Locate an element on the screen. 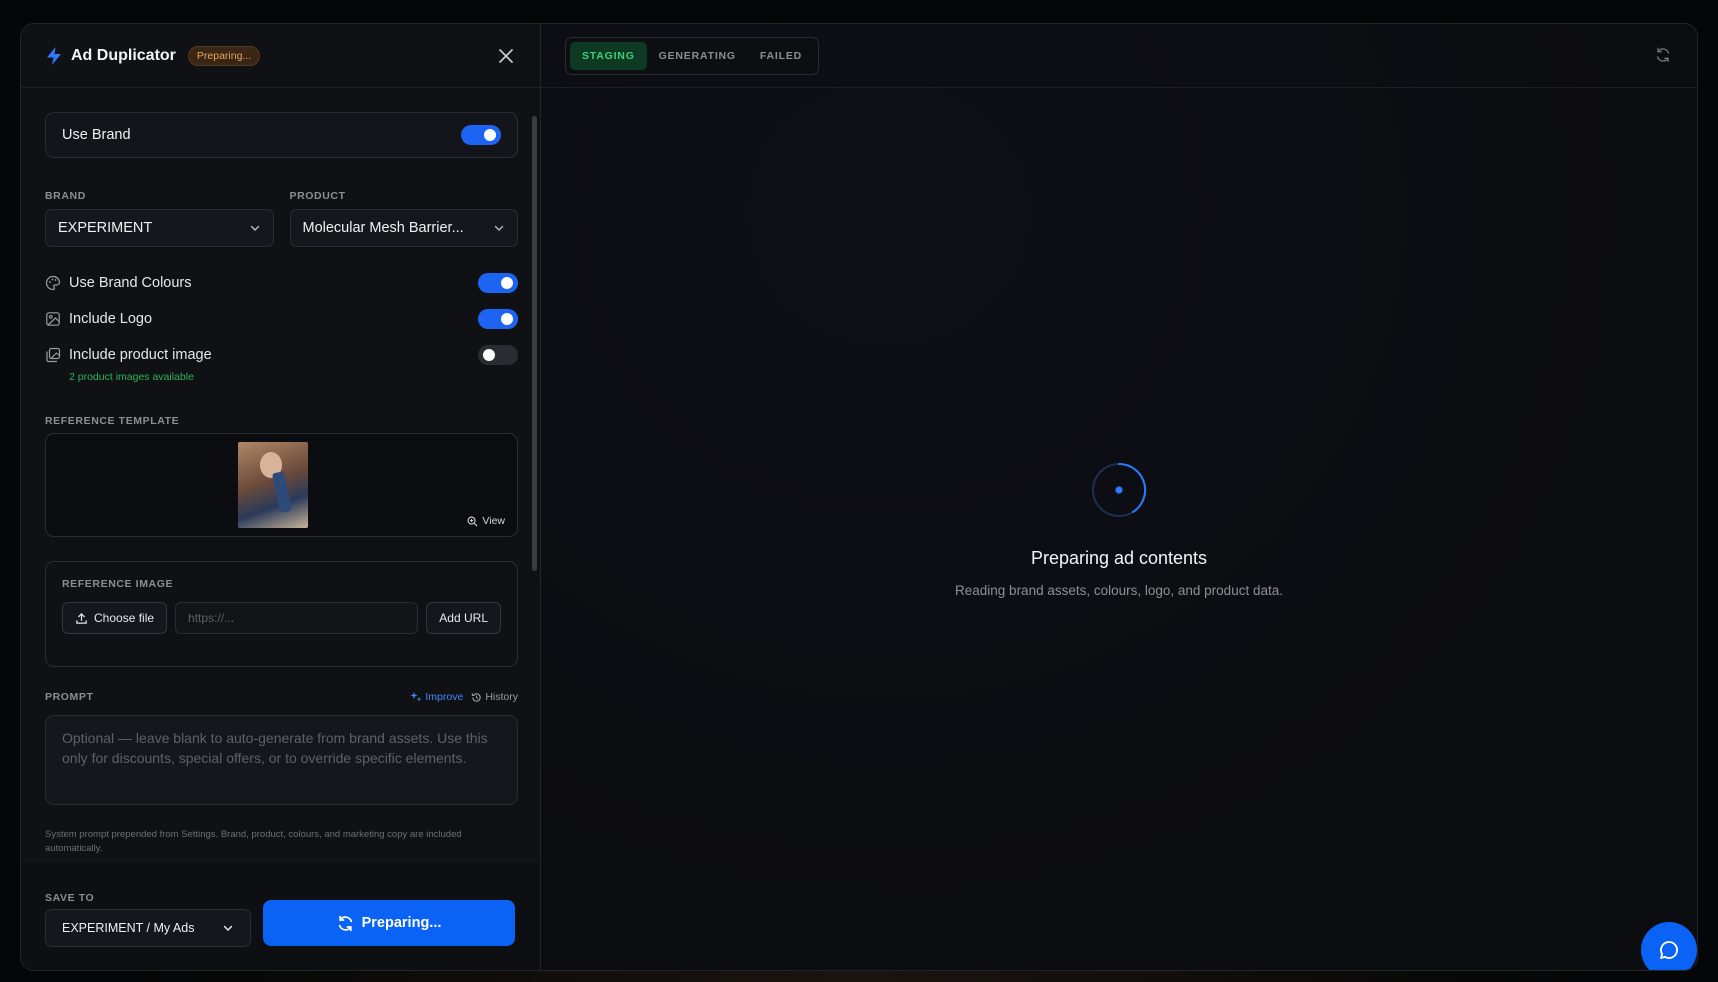 This screenshot has height=982, width=1718. option-brand-colours: Use Brand Colours is located at coordinates (281, 283).